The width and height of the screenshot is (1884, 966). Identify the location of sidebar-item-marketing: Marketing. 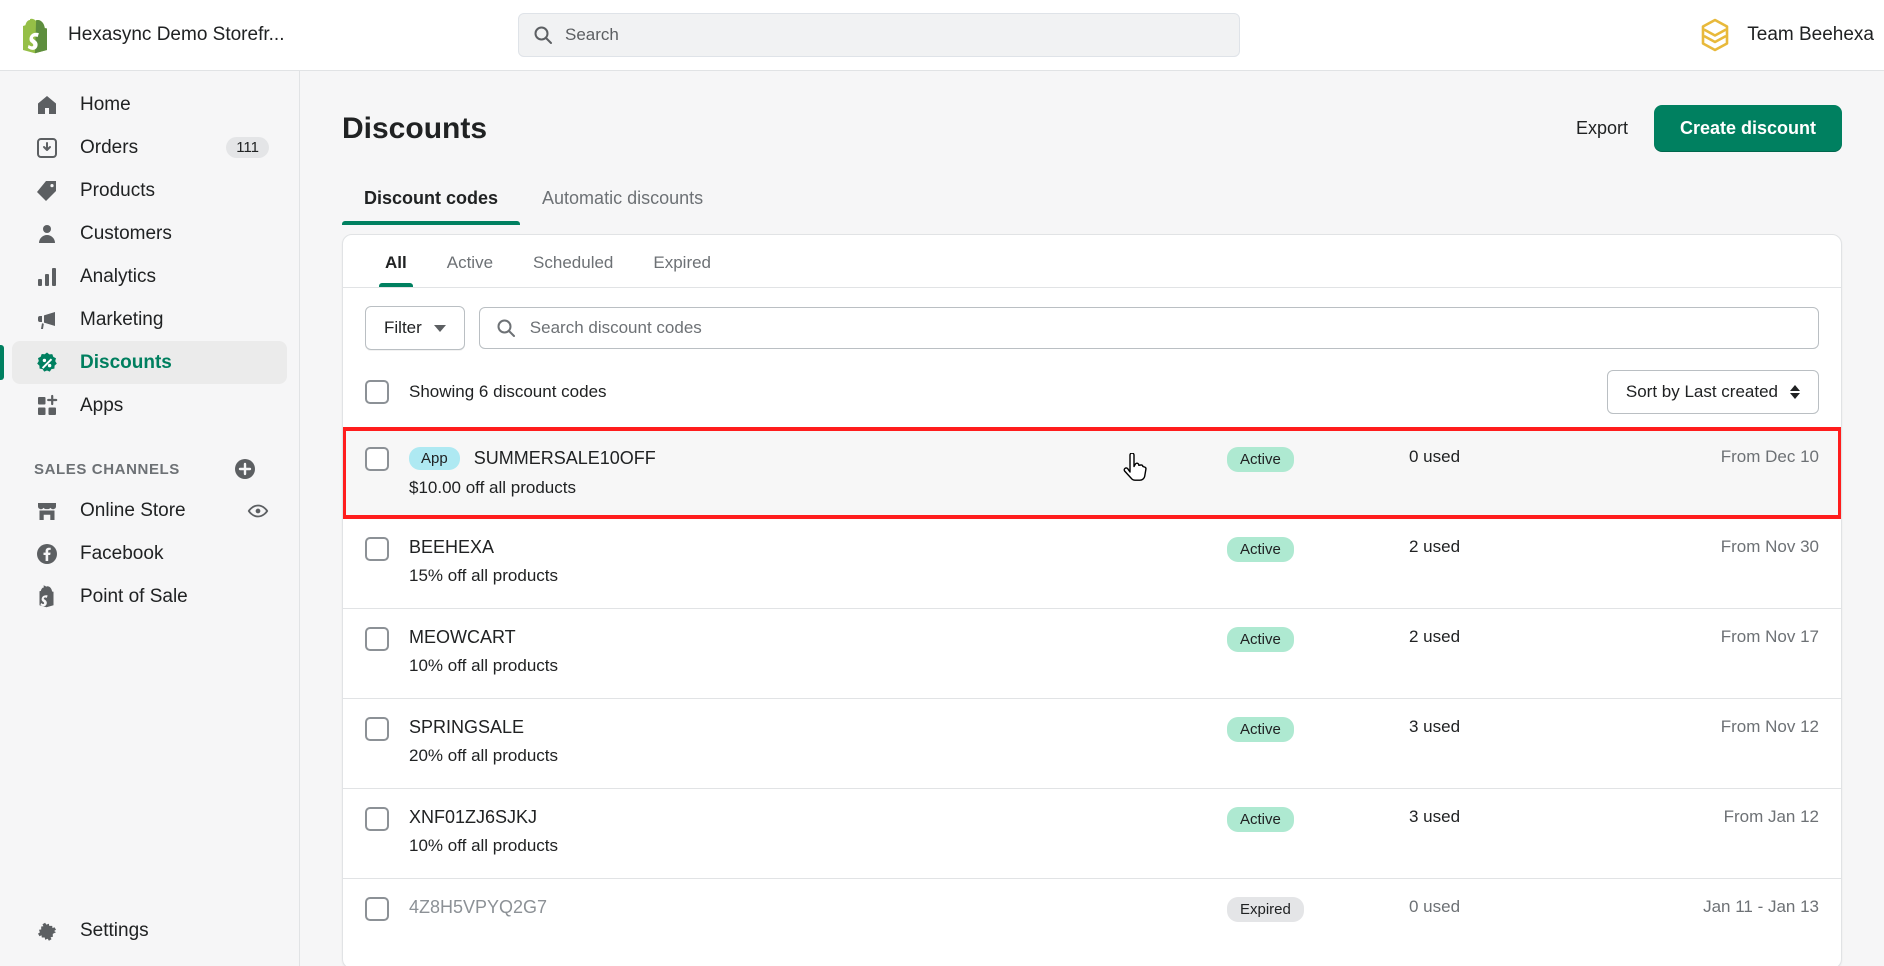
(149, 319).